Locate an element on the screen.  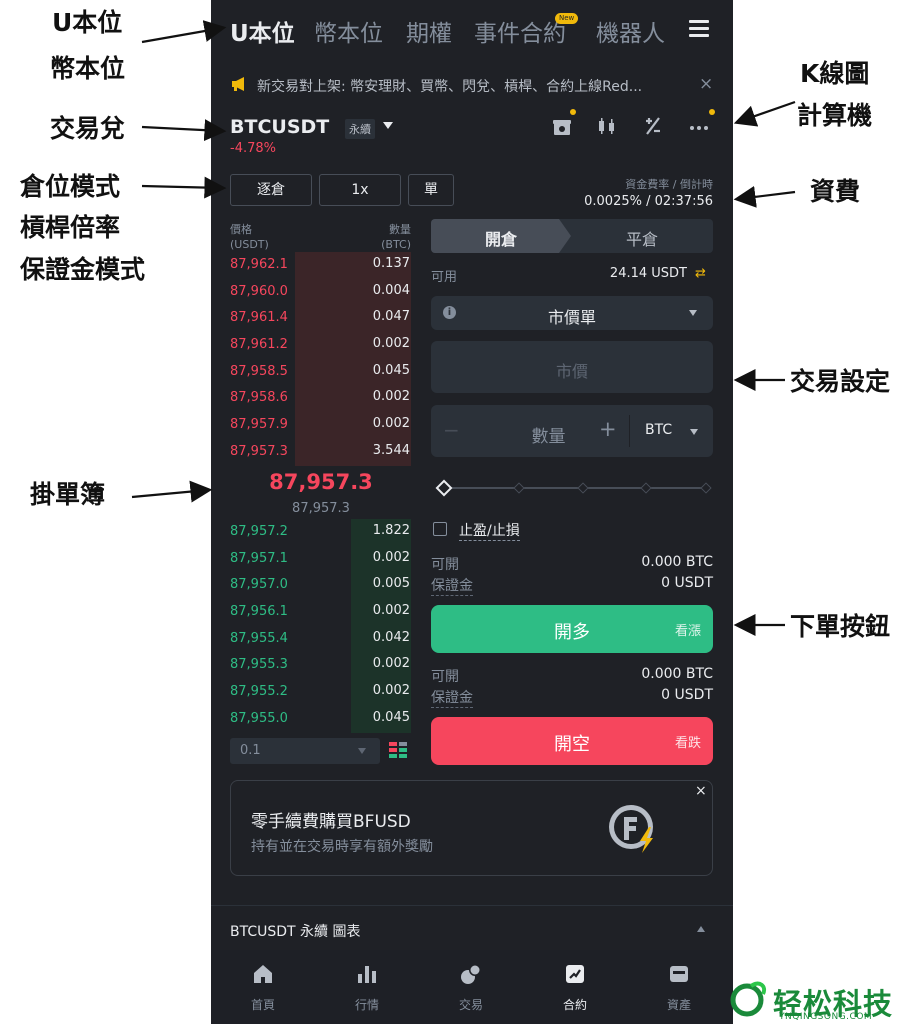
price-placeholder: 市價 is located at coordinates (571, 371).